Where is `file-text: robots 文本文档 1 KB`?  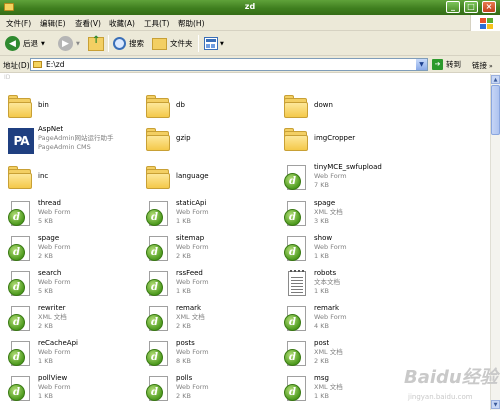
file-text: robots 文本文档 1 KB is located at coordinates (327, 282).